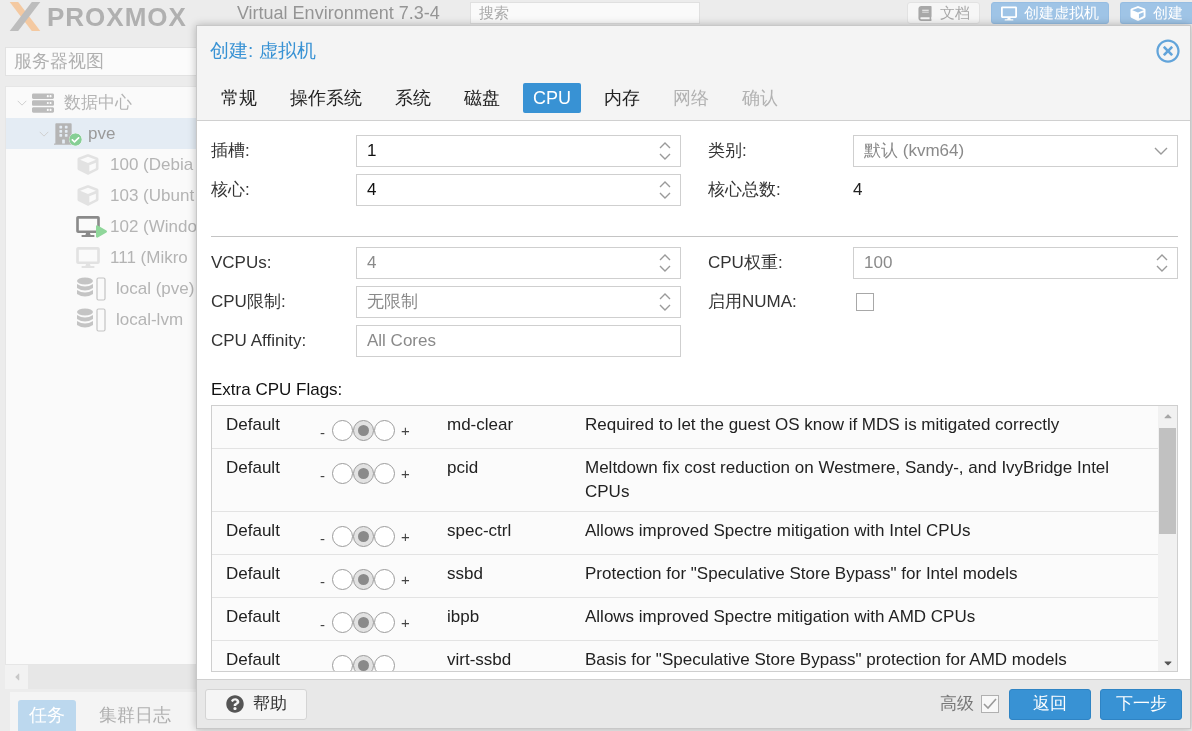  I want to click on caret-left-icon, so click(16, 677).